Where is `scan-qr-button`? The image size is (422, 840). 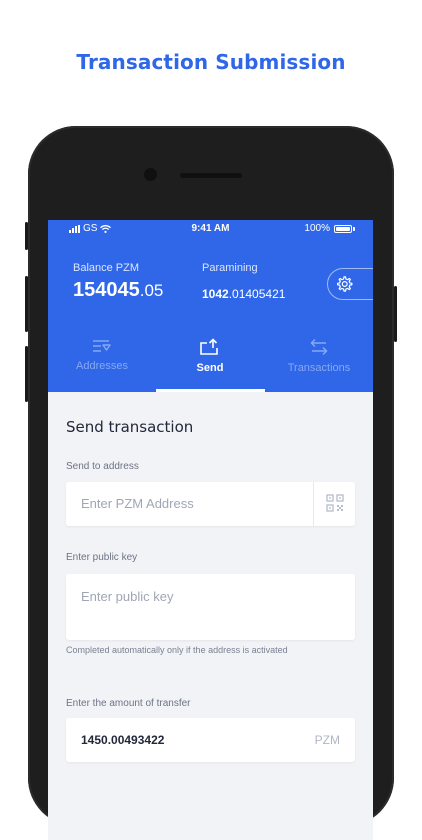 scan-qr-button is located at coordinates (334, 504).